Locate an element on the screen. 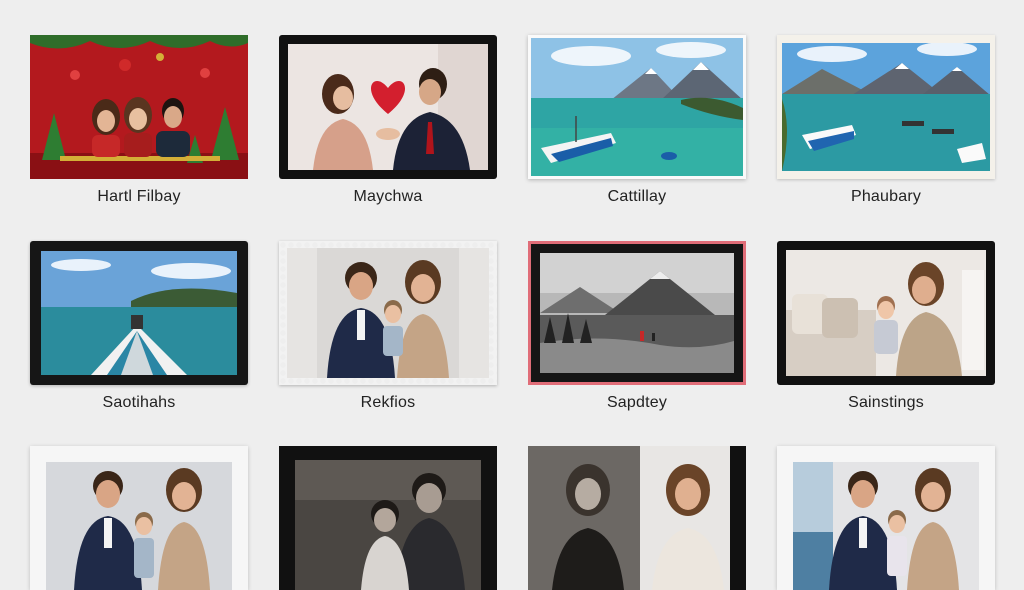 This screenshot has height=590, width=1024. boat-bow-sea-photo is located at coordinates (139, 313).